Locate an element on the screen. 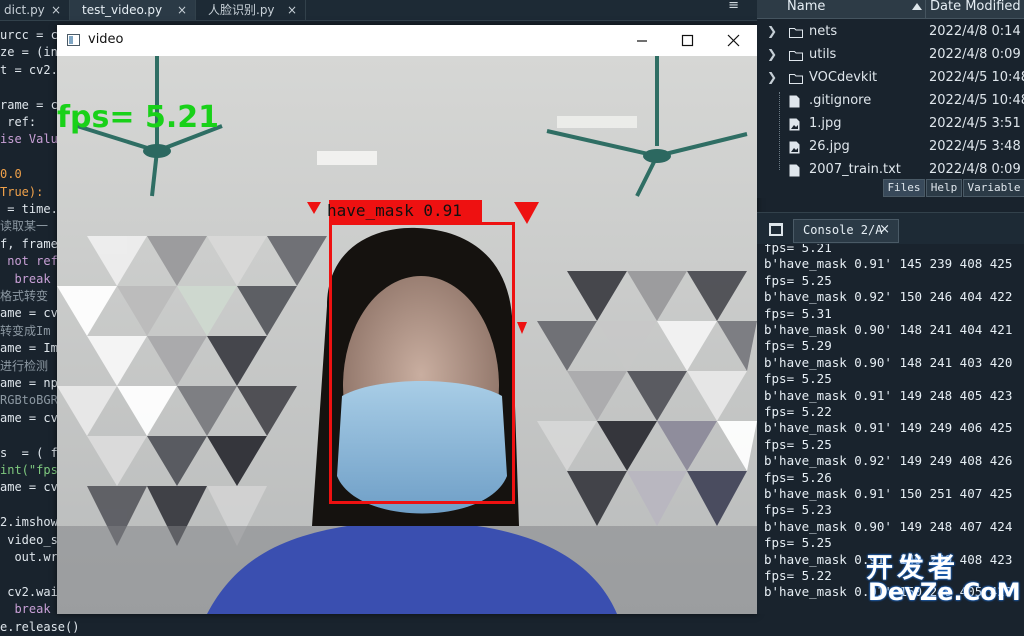 The height and width of the screenshot is (636, 1024). file-row-gitignore: .gitignore 2022/4/5 10:48 is located at coordinates (890, 102).